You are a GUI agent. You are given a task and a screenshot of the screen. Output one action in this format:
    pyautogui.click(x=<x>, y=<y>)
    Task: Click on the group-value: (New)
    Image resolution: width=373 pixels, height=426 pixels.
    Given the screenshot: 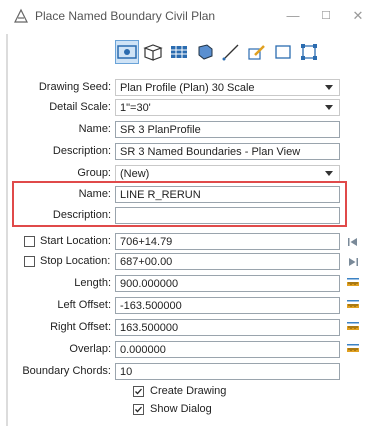 What is the action you would take?
    pyautogui.click(x=135, y=174)
    